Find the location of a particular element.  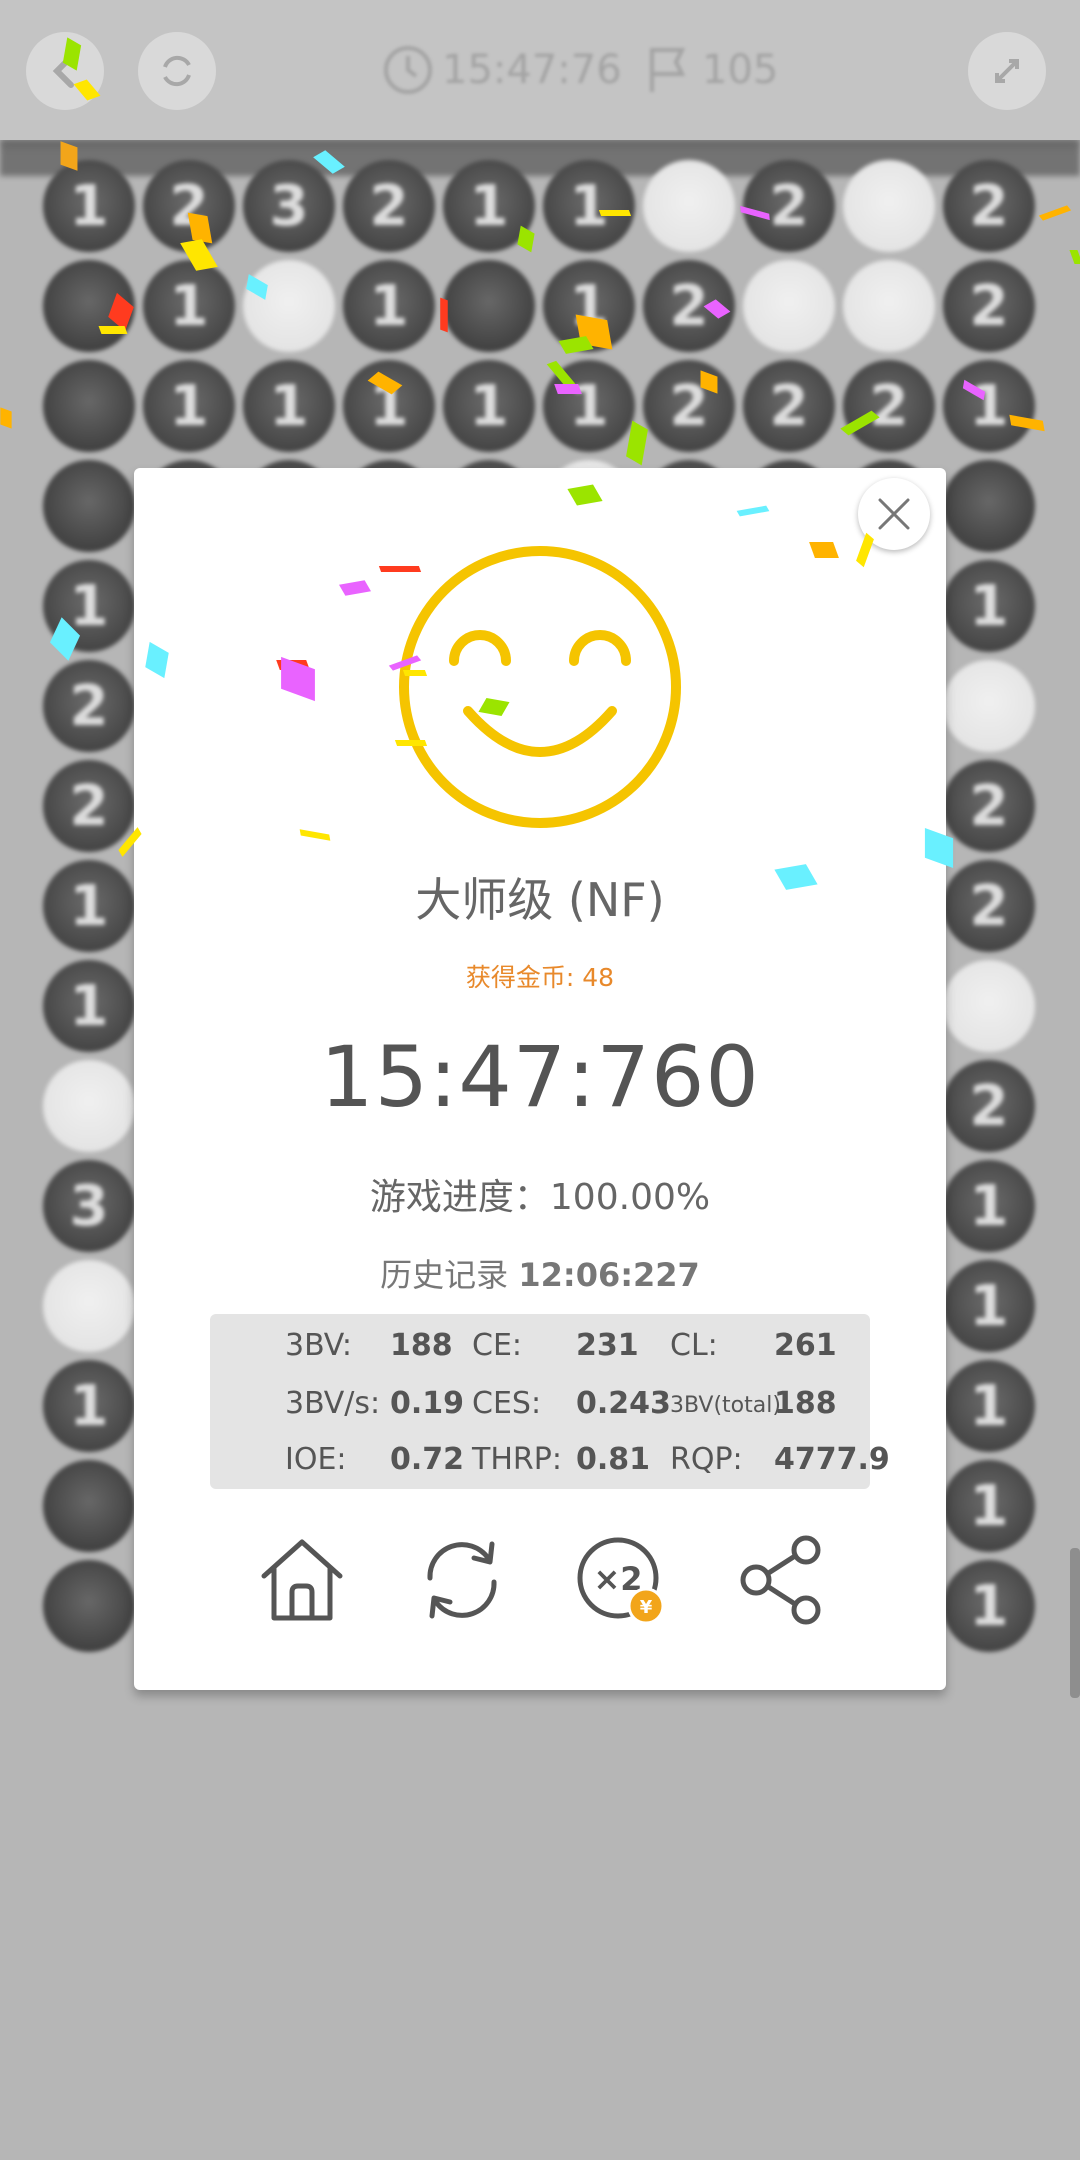

double-coins-button: ×2 ¥ is located at coordinates (622, 1580).